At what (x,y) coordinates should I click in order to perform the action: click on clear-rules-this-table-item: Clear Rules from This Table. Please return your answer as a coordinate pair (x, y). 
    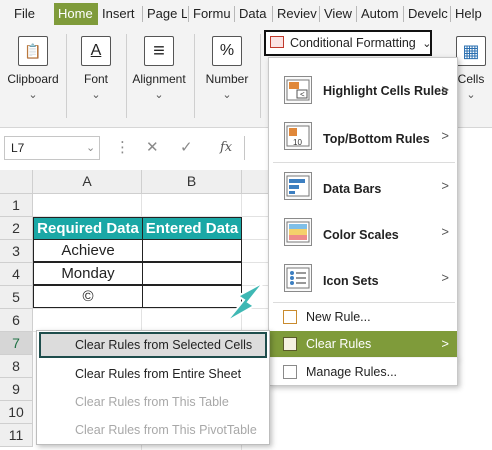
    Looking at the image, I should click on (152, 402).